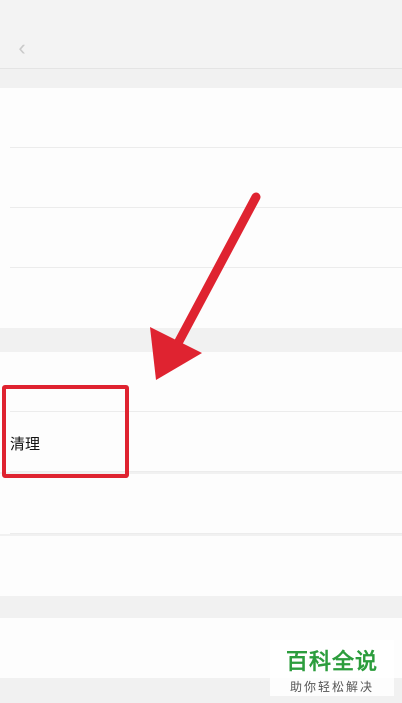  I want to click on red-arrow-icon, so click(205, 286).